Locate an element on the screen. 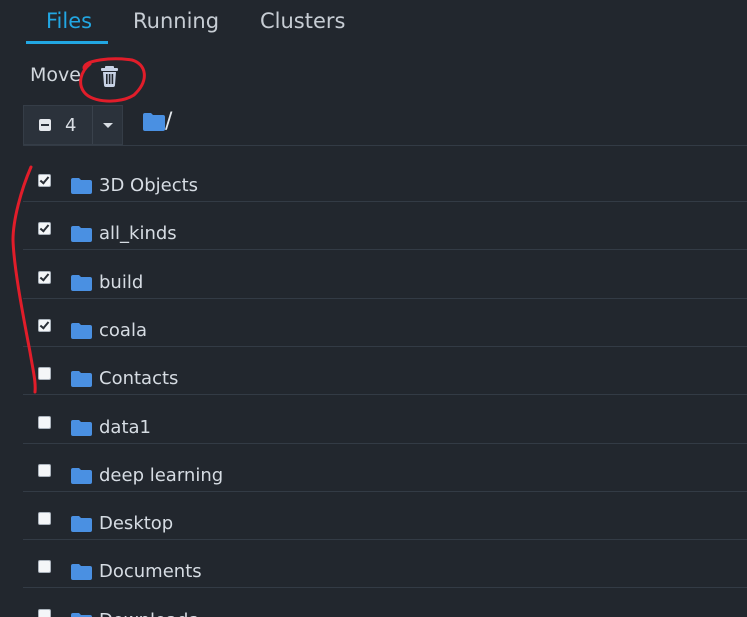 The height and width of the screenshot is (617, 747). caret-down-icon is located at coordinates (108, 125).